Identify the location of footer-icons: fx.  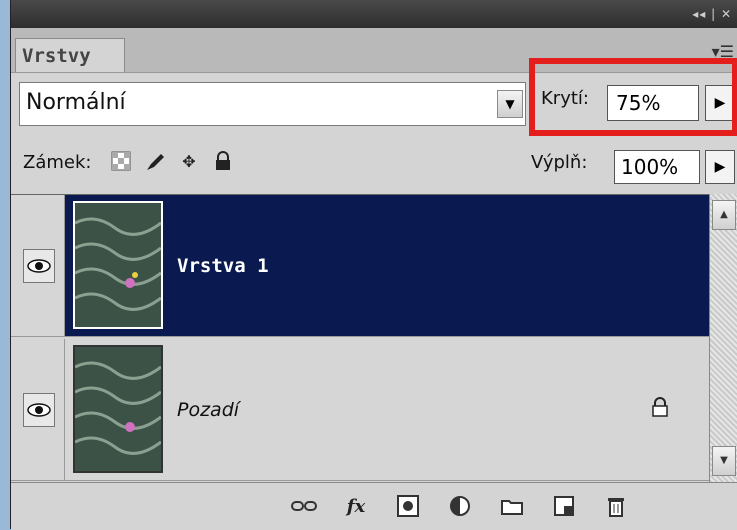
(460, 506).